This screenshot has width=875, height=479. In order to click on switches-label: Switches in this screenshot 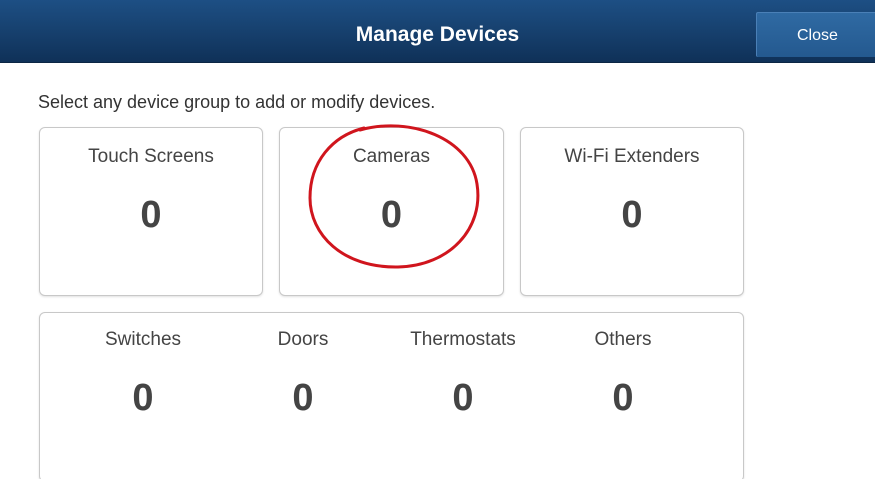, I will do `click(143, 339)`.